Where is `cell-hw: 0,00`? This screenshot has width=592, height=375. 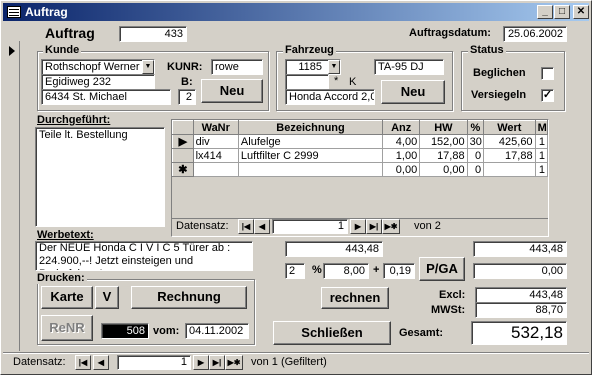
cell-hw: 0,00 is located at coordinates (443, 169).